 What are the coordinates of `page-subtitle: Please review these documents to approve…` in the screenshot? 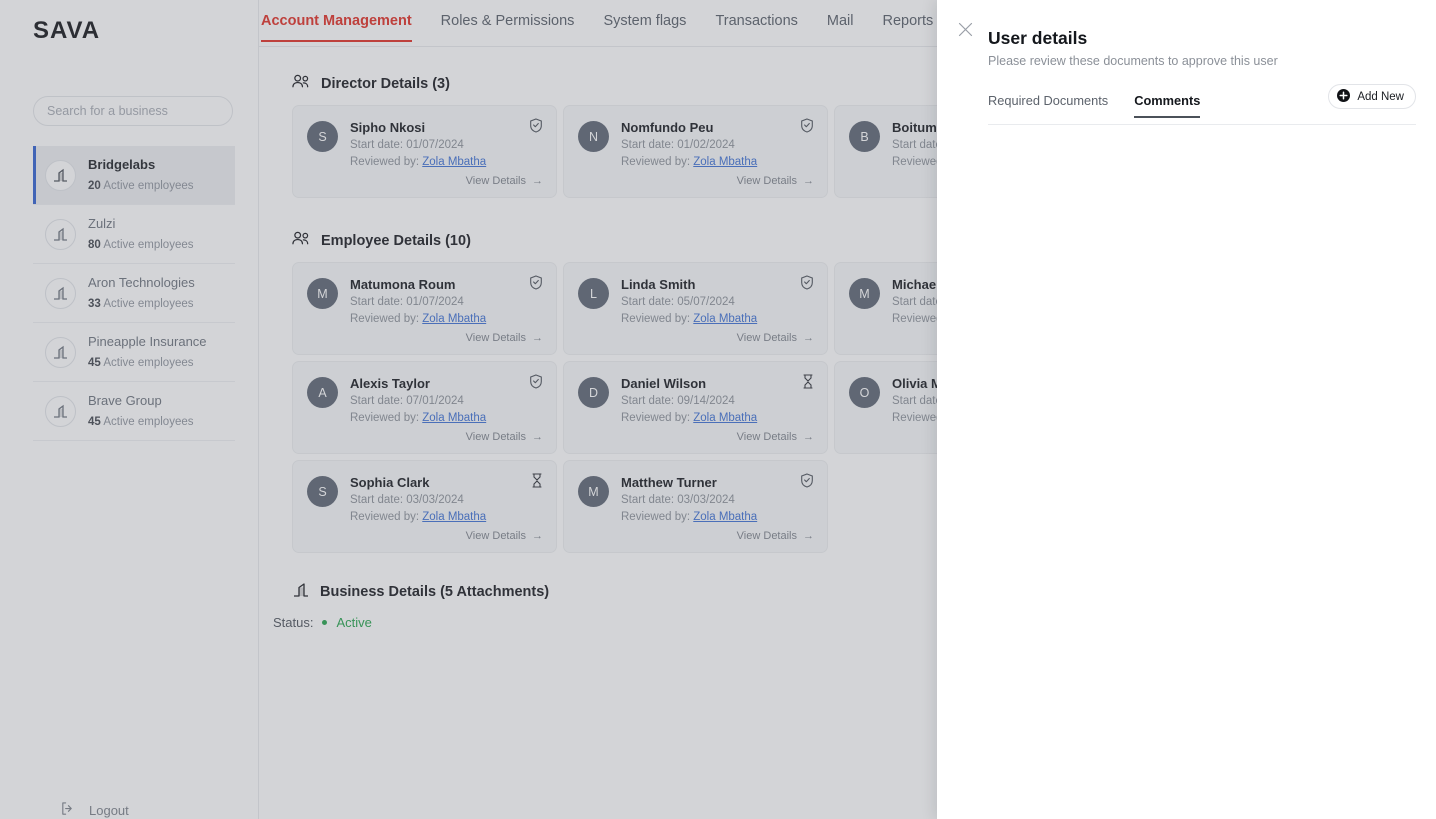 It's located at (1133, 61).